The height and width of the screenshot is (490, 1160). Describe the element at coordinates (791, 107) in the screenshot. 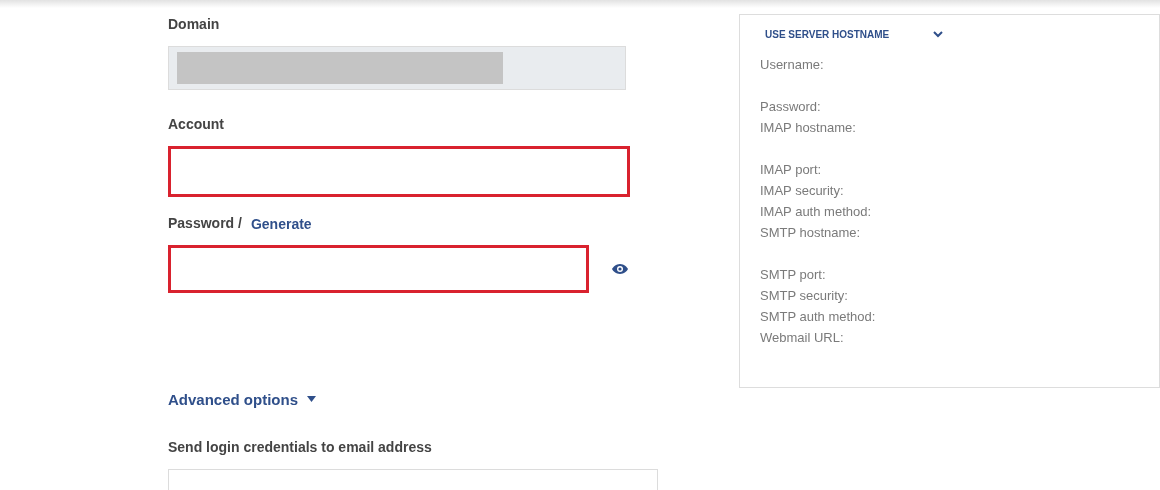

I see `info-label: Password:` at that location.